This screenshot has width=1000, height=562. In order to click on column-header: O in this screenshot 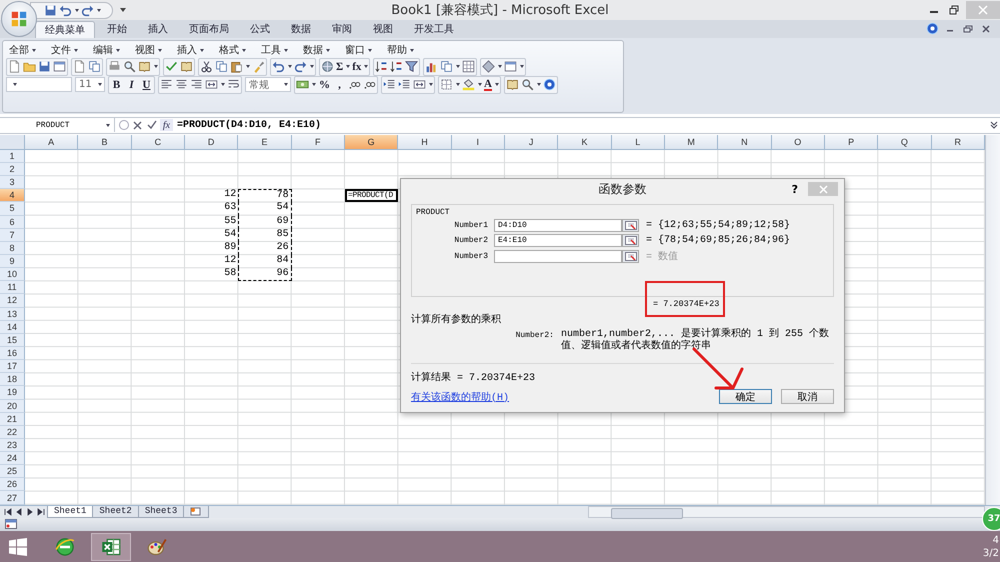, I will do `click(798, 142)`.